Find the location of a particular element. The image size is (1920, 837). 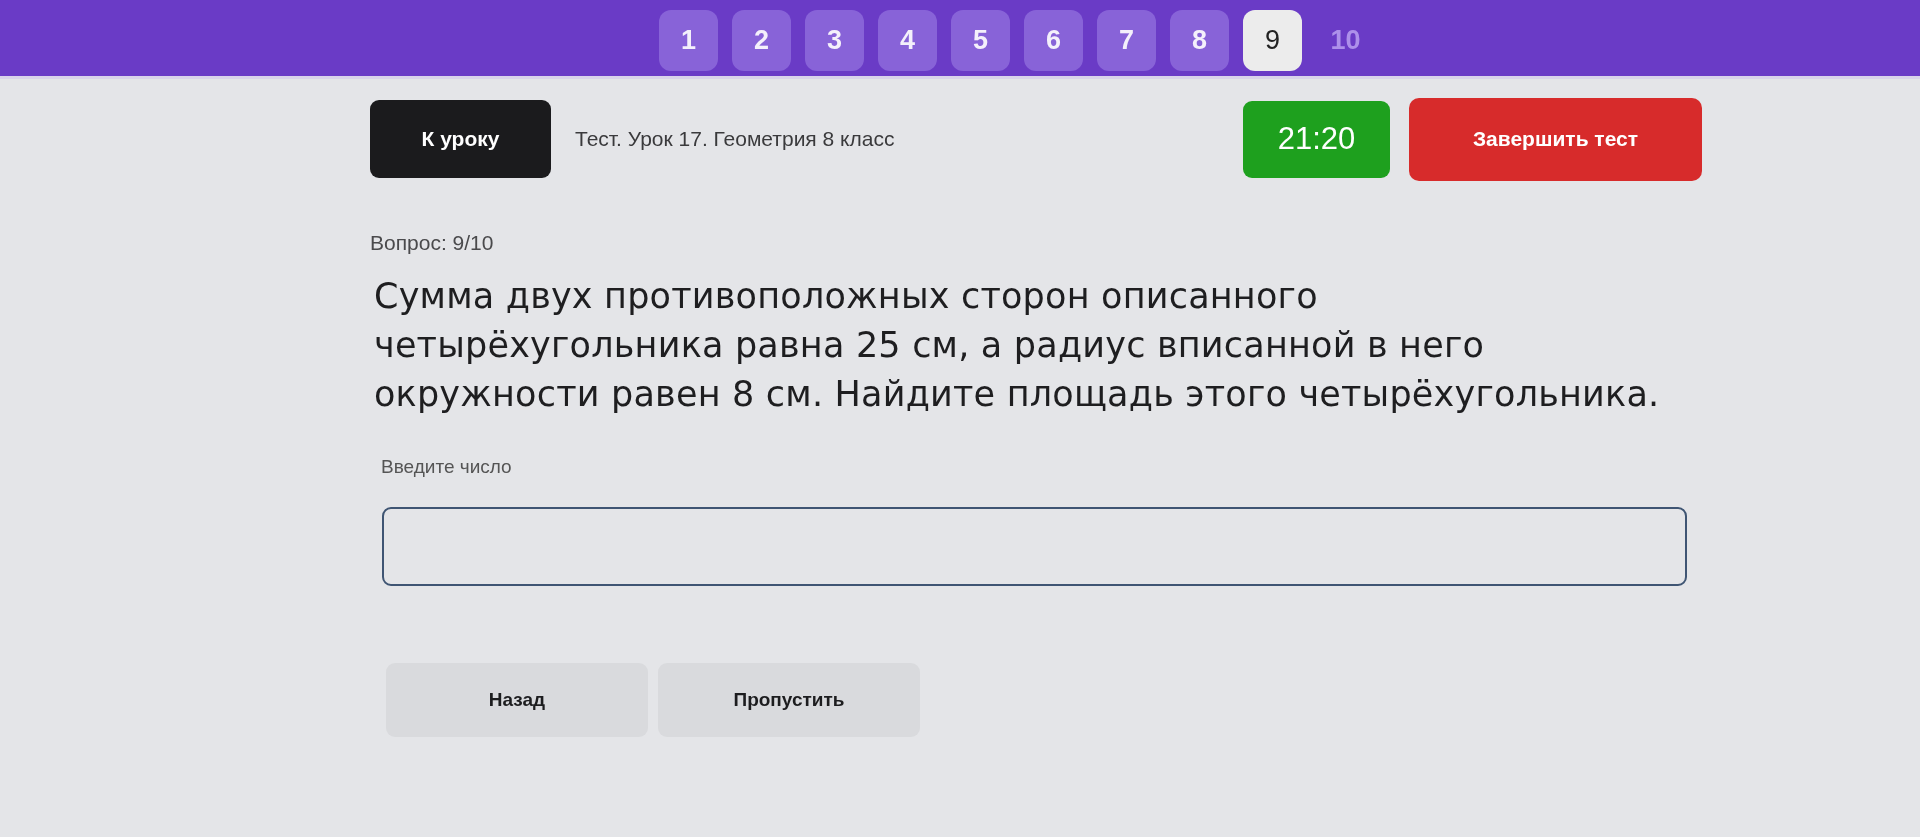

question-number-tab: 10 is located at coordinates (1345, 40).